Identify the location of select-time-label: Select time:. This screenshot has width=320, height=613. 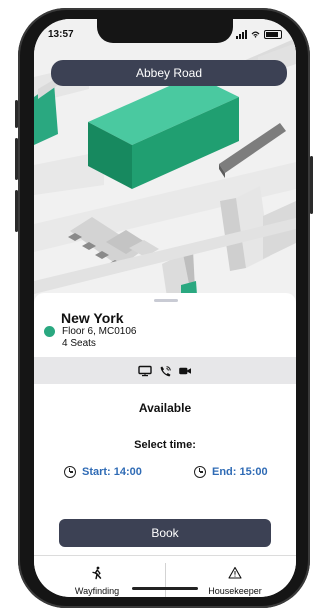
(165, 445).